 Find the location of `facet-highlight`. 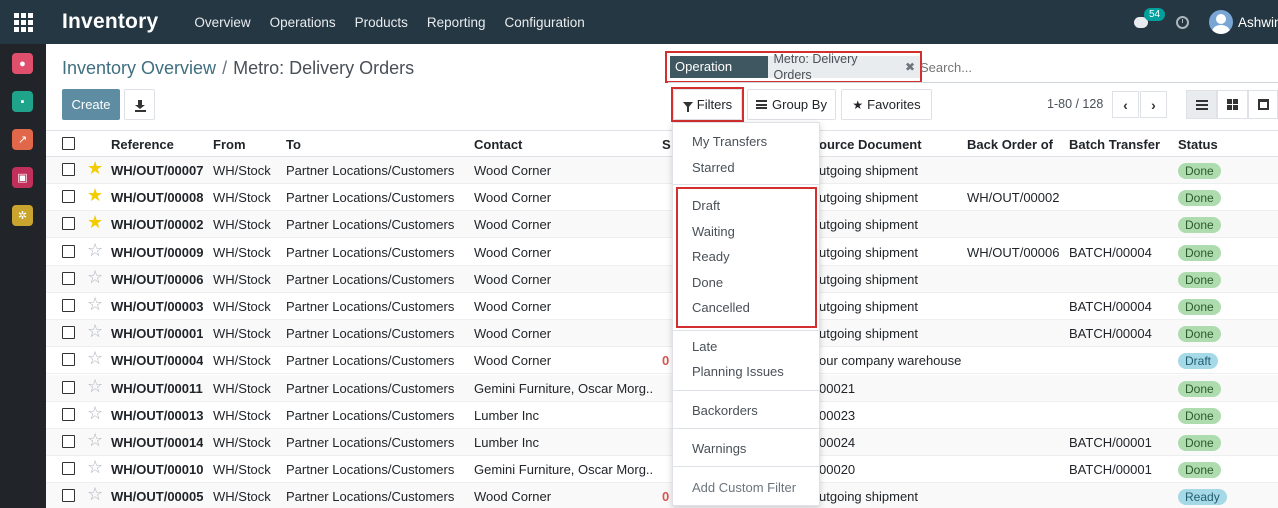

facet-highlight is located at coordinates (793, 67).